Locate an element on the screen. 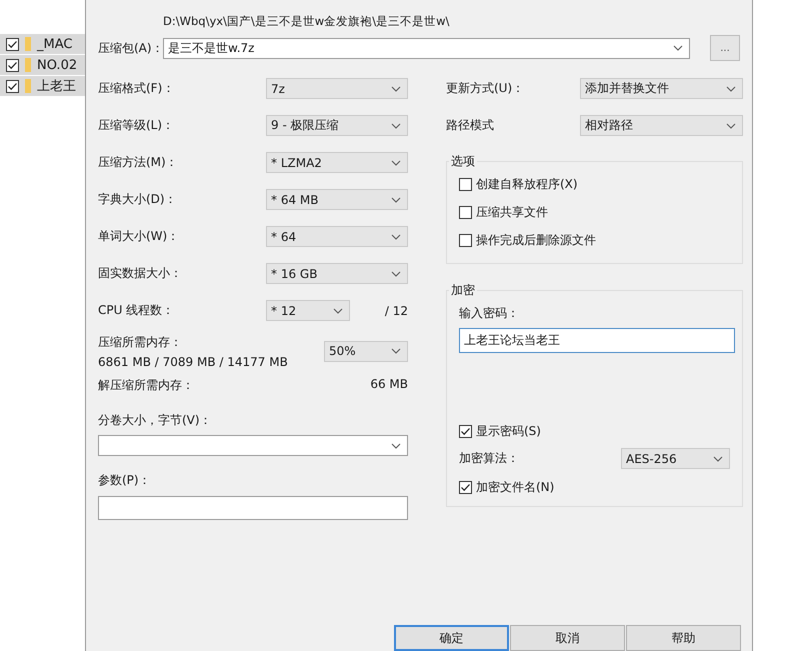 The width and height of the screenshot is (800, 651). file-list-item: NO.02 is located at coordinates (42, 65).